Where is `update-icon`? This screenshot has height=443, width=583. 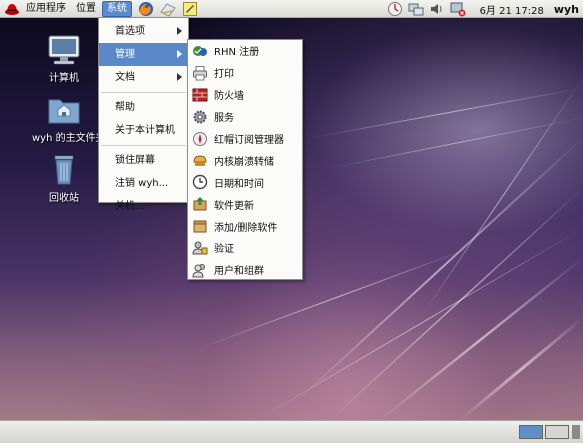
update-icon is located at coordinates (395, 9).